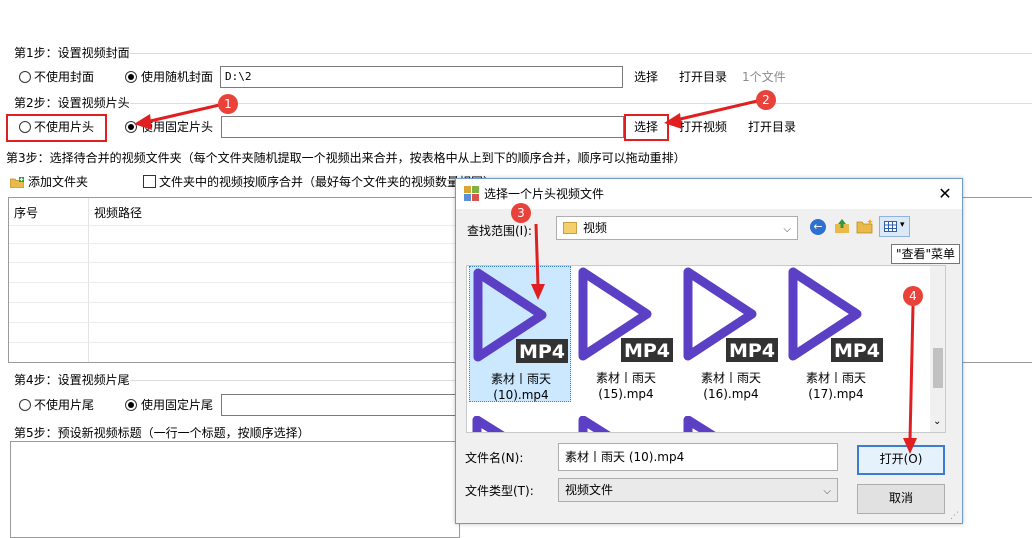 This screenshot has width=1032, height=538. Describe the element at coordinates (521, 213) in the screenshot. I see `annotation-badge-3: 3` at that location.